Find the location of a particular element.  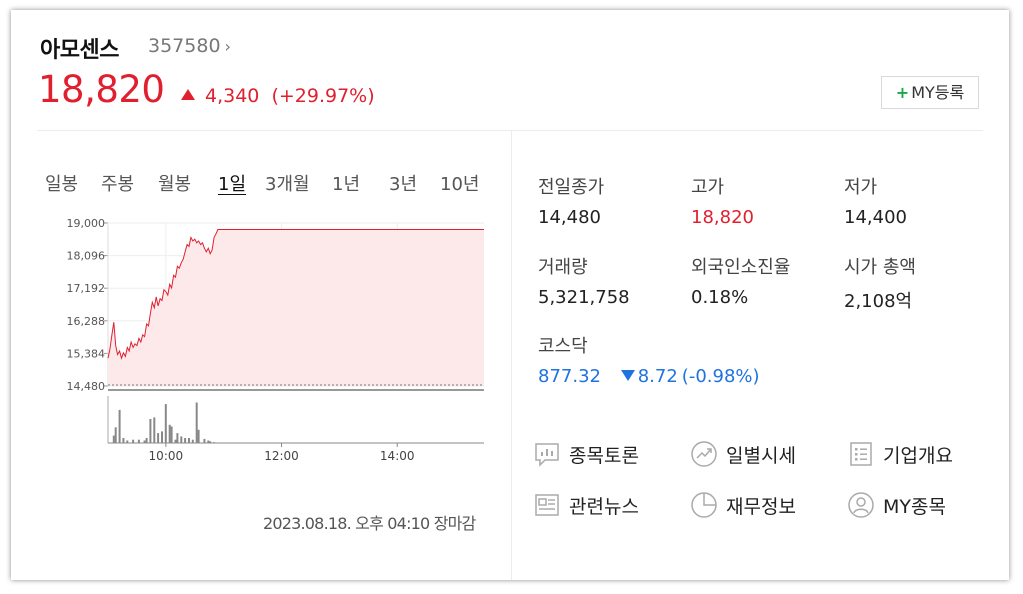

kosdaq-value: 877.32 is located at coordinates (569, 376).